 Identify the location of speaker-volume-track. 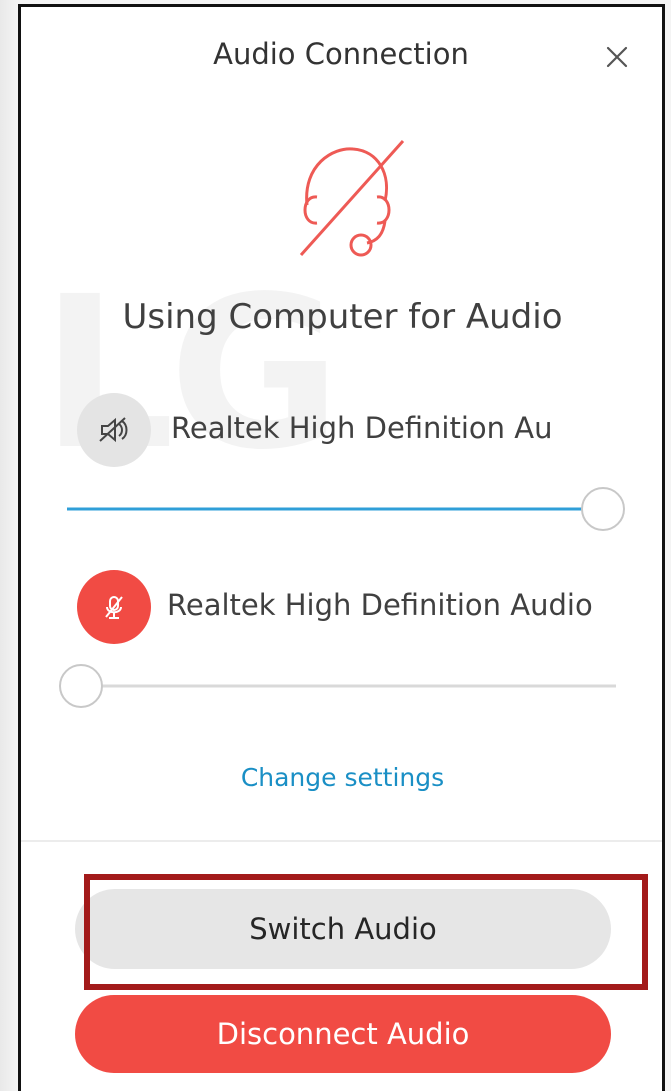
(335, 509).